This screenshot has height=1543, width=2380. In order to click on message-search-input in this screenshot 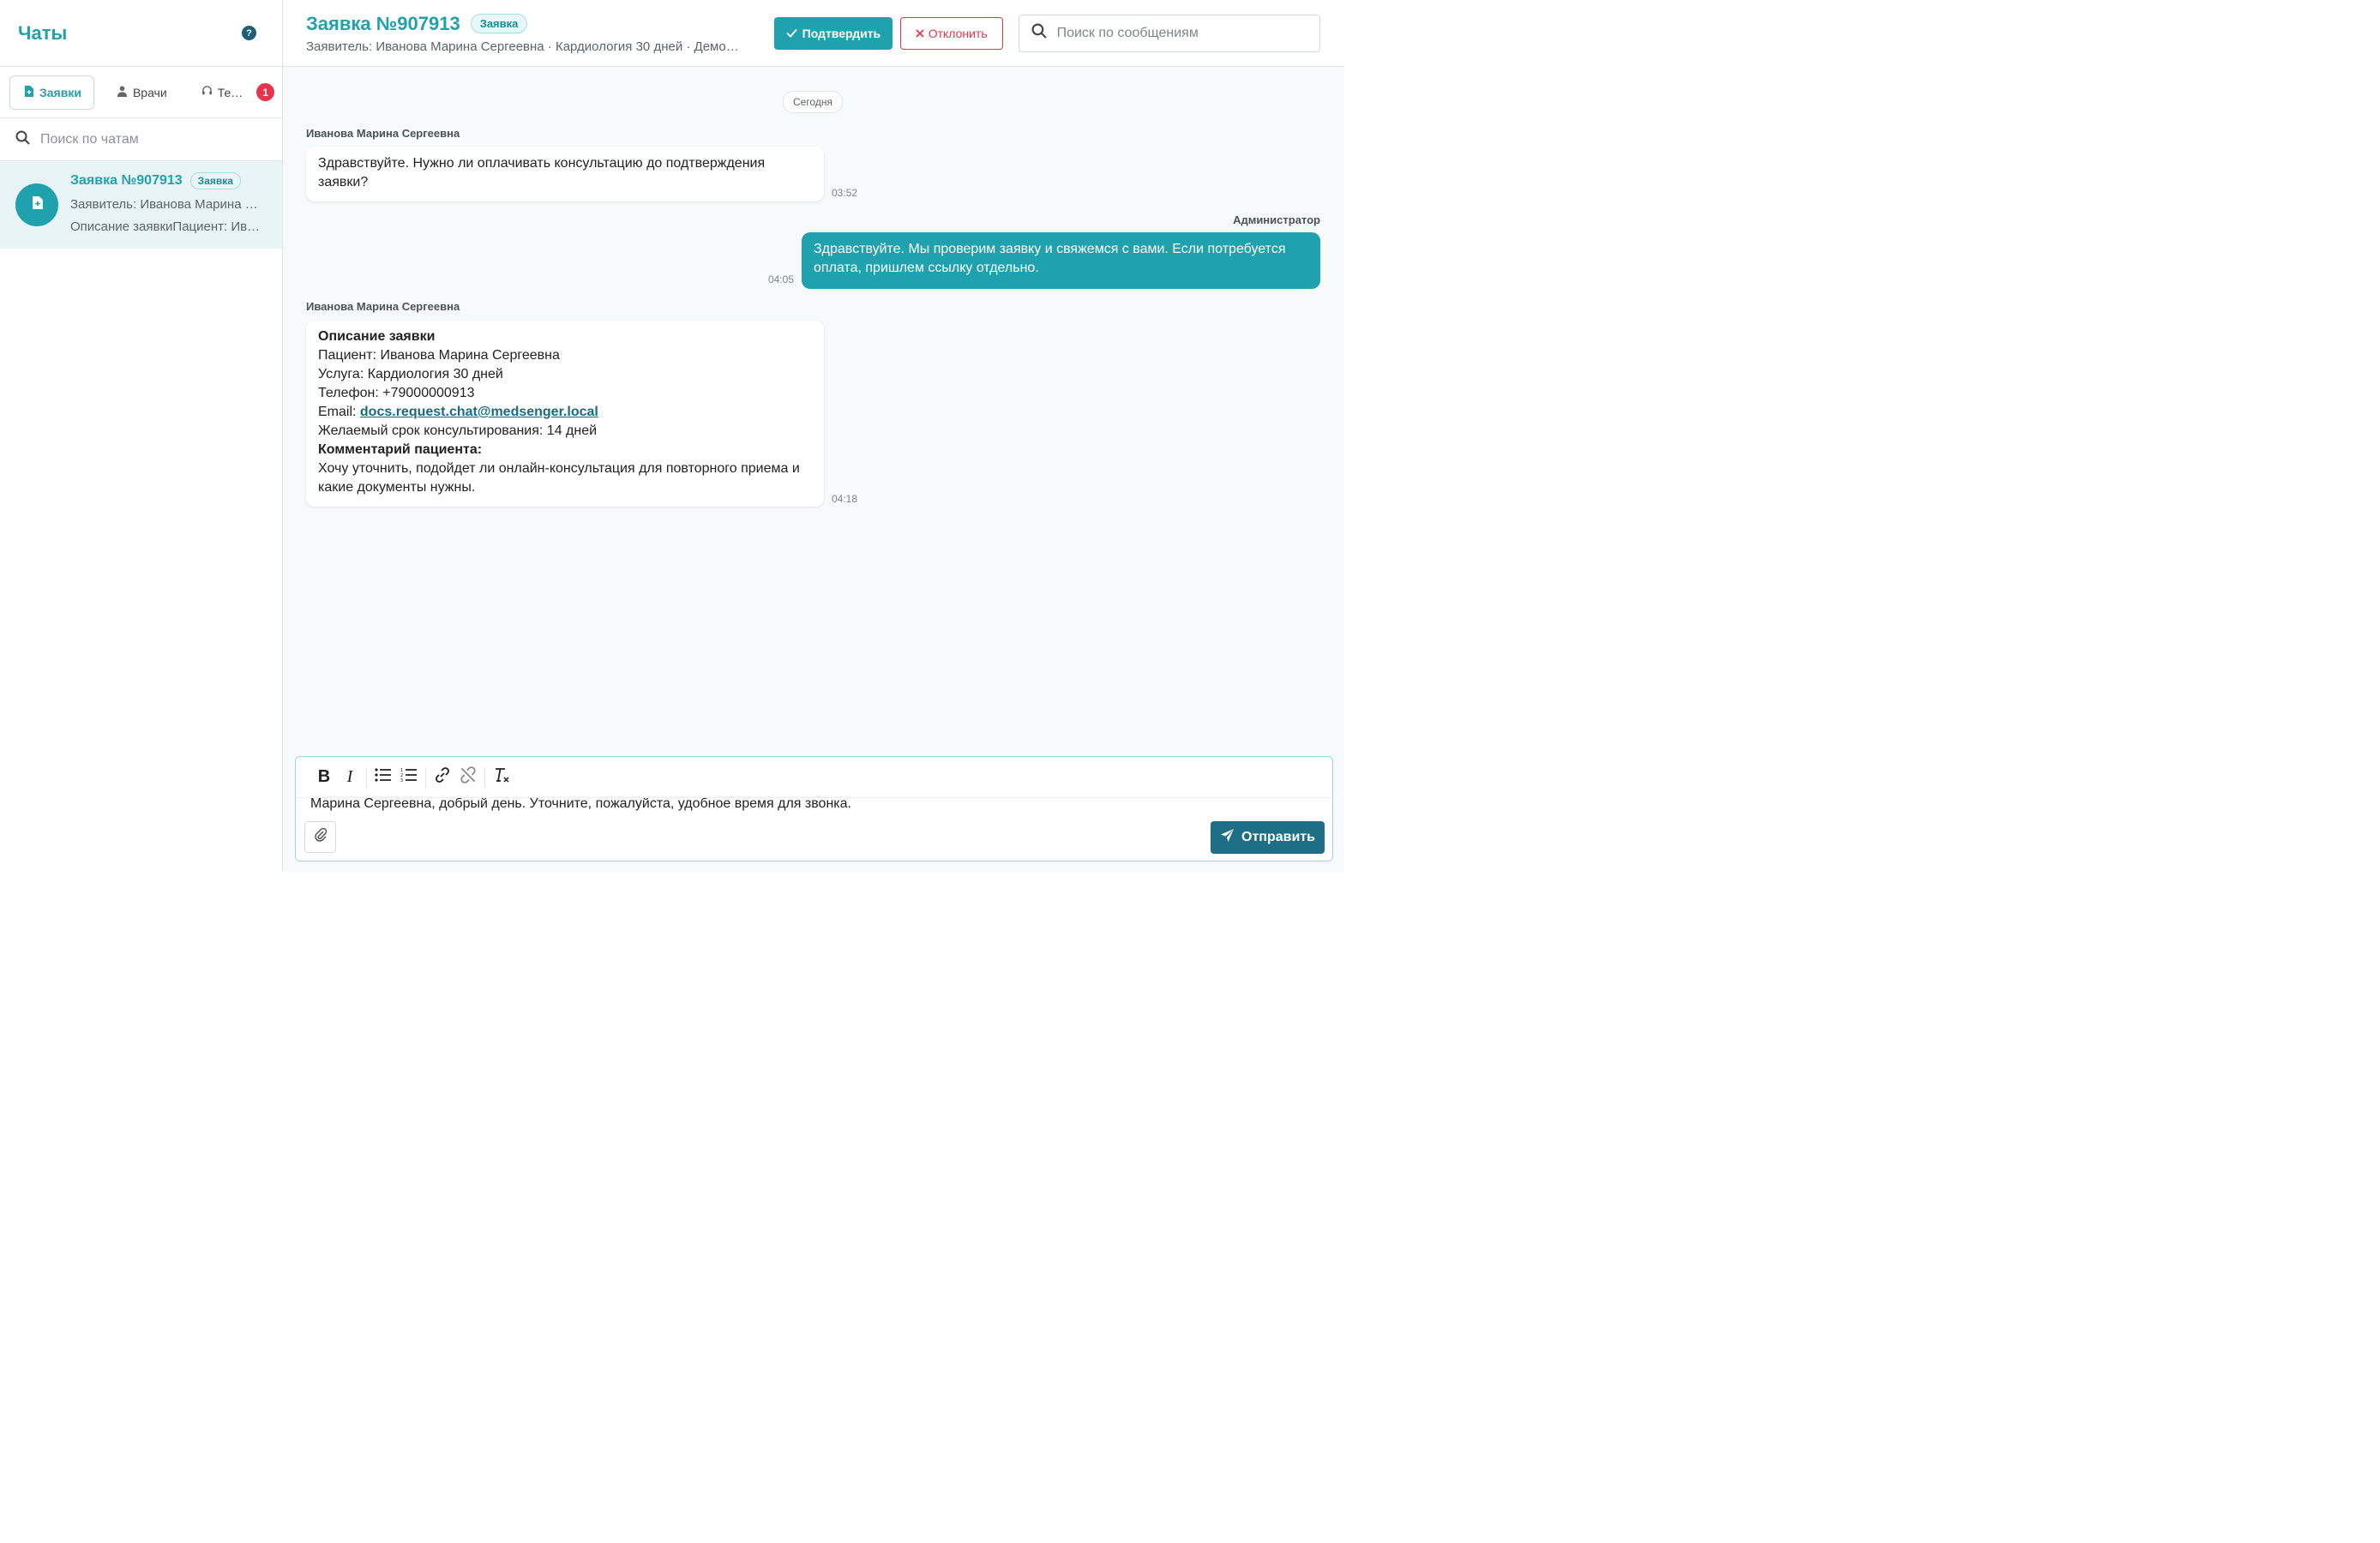, I will do `click(1182, 33)`.